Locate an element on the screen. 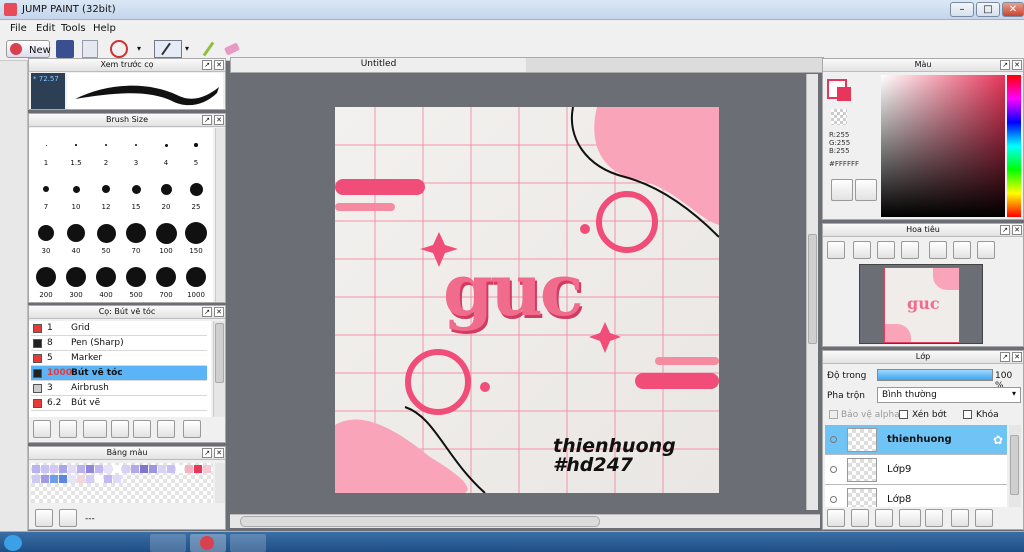 This screenshot has width=1024, height=552. gear-icon: ✿ is located at coordinates (998, 440).